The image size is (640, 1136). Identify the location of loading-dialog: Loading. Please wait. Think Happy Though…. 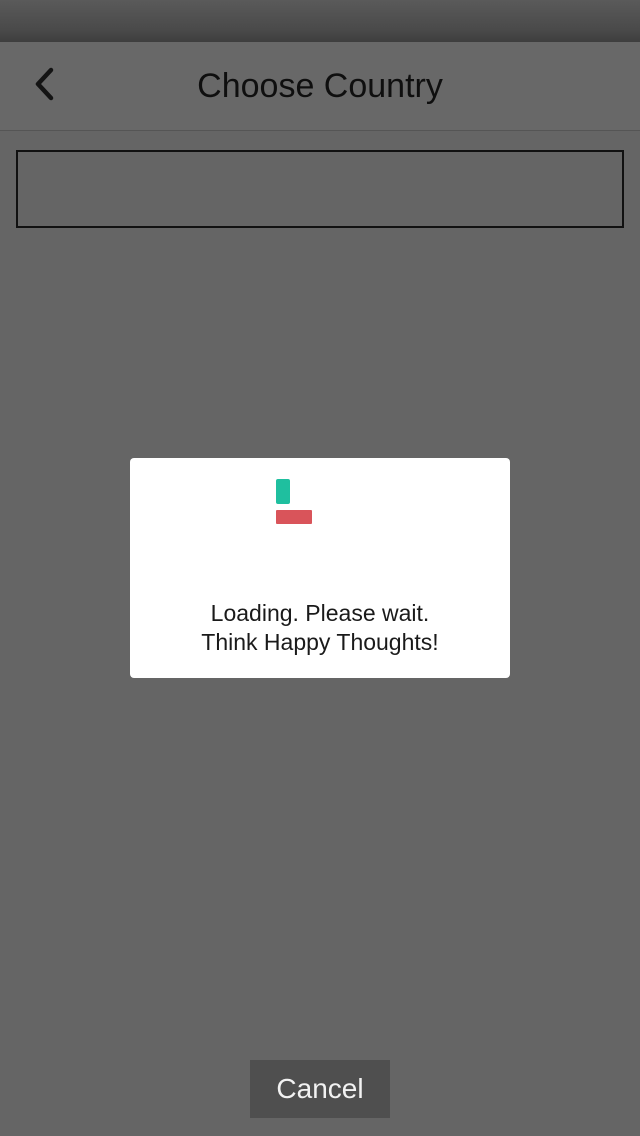
(320, 568).